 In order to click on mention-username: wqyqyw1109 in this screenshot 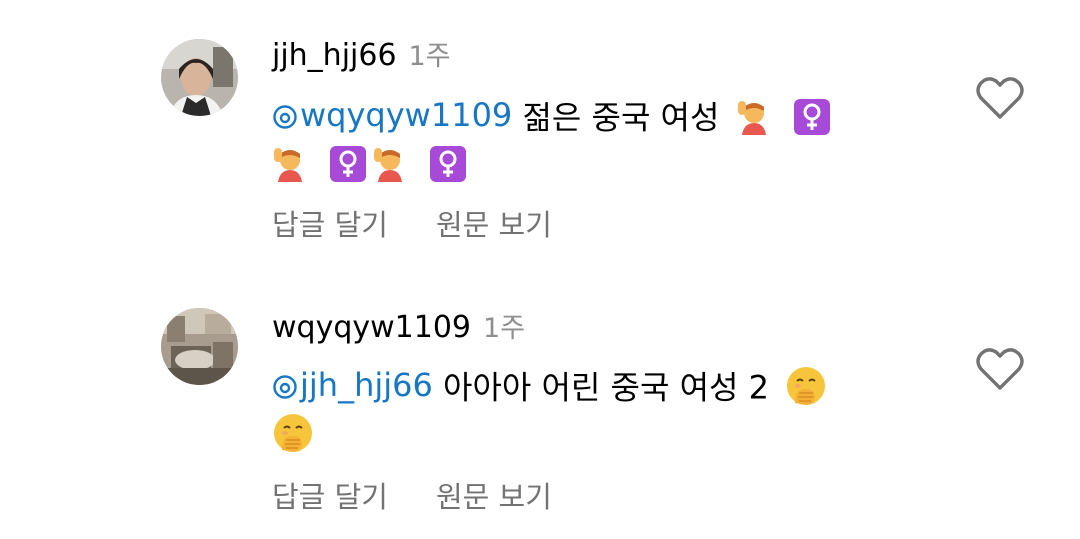, I will do `click(406, 115)`.